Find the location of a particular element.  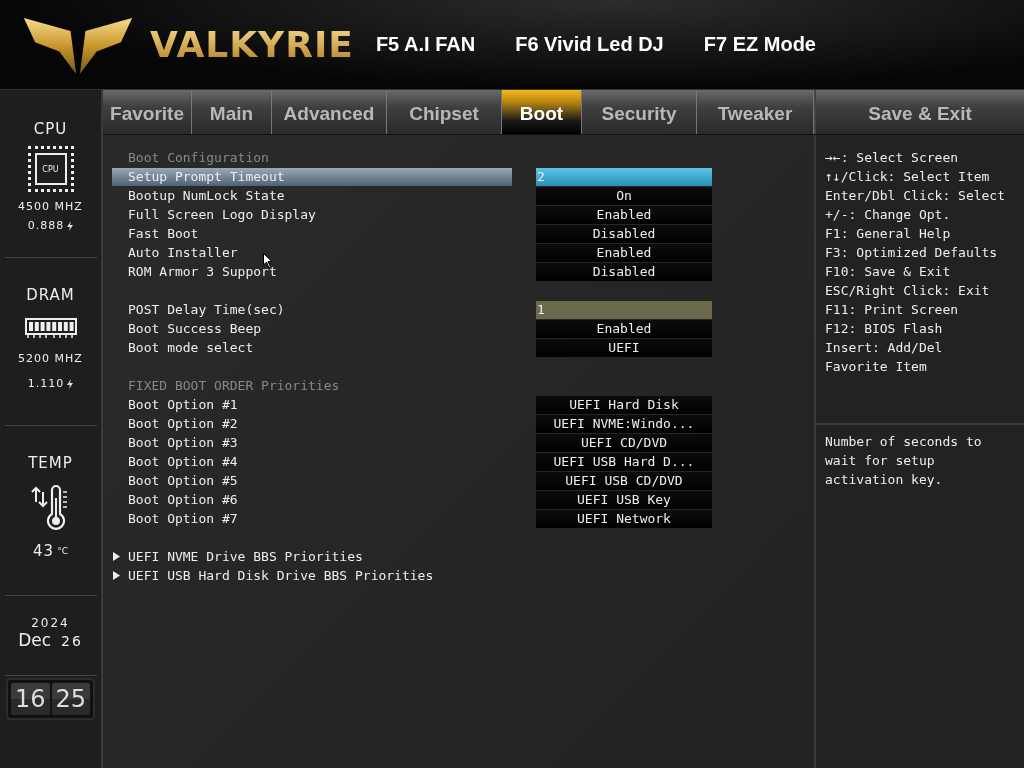

temp-label: TEMP is located at coordinates (50, 463).